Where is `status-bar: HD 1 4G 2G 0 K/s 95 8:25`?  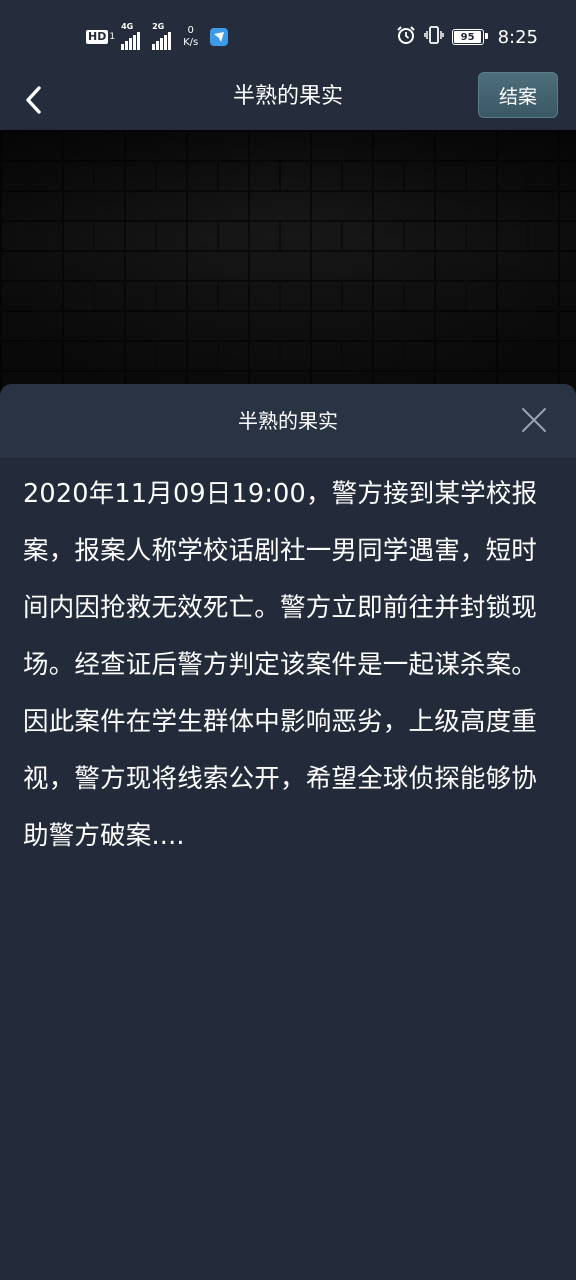
status-bar: HD 1 4G 2G 0 K/s 95 8:25 is located at coordinates (288, 36).